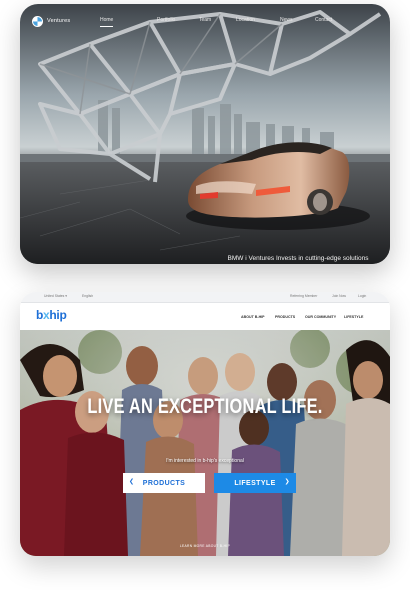 The image size is (410, 590). Describe the element at coordinates (205, 461) in the screenshot. I see `hero-subtext: I'm interested in b-hip's exceptional` at that location.